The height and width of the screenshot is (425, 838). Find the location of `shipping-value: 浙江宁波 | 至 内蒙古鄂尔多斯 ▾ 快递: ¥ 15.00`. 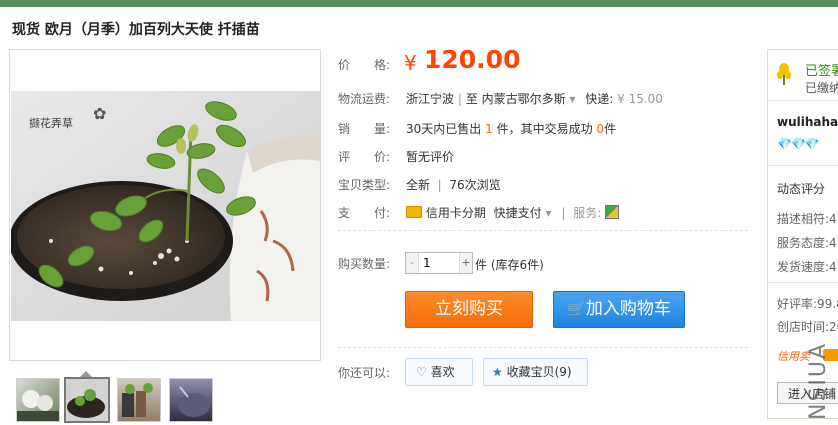

shipping-value: 浙江宁波 | 至 内蒙古鄂尔多斯 ▾ 快递: ¥ 15.00 is located at coordinates (534, 98).